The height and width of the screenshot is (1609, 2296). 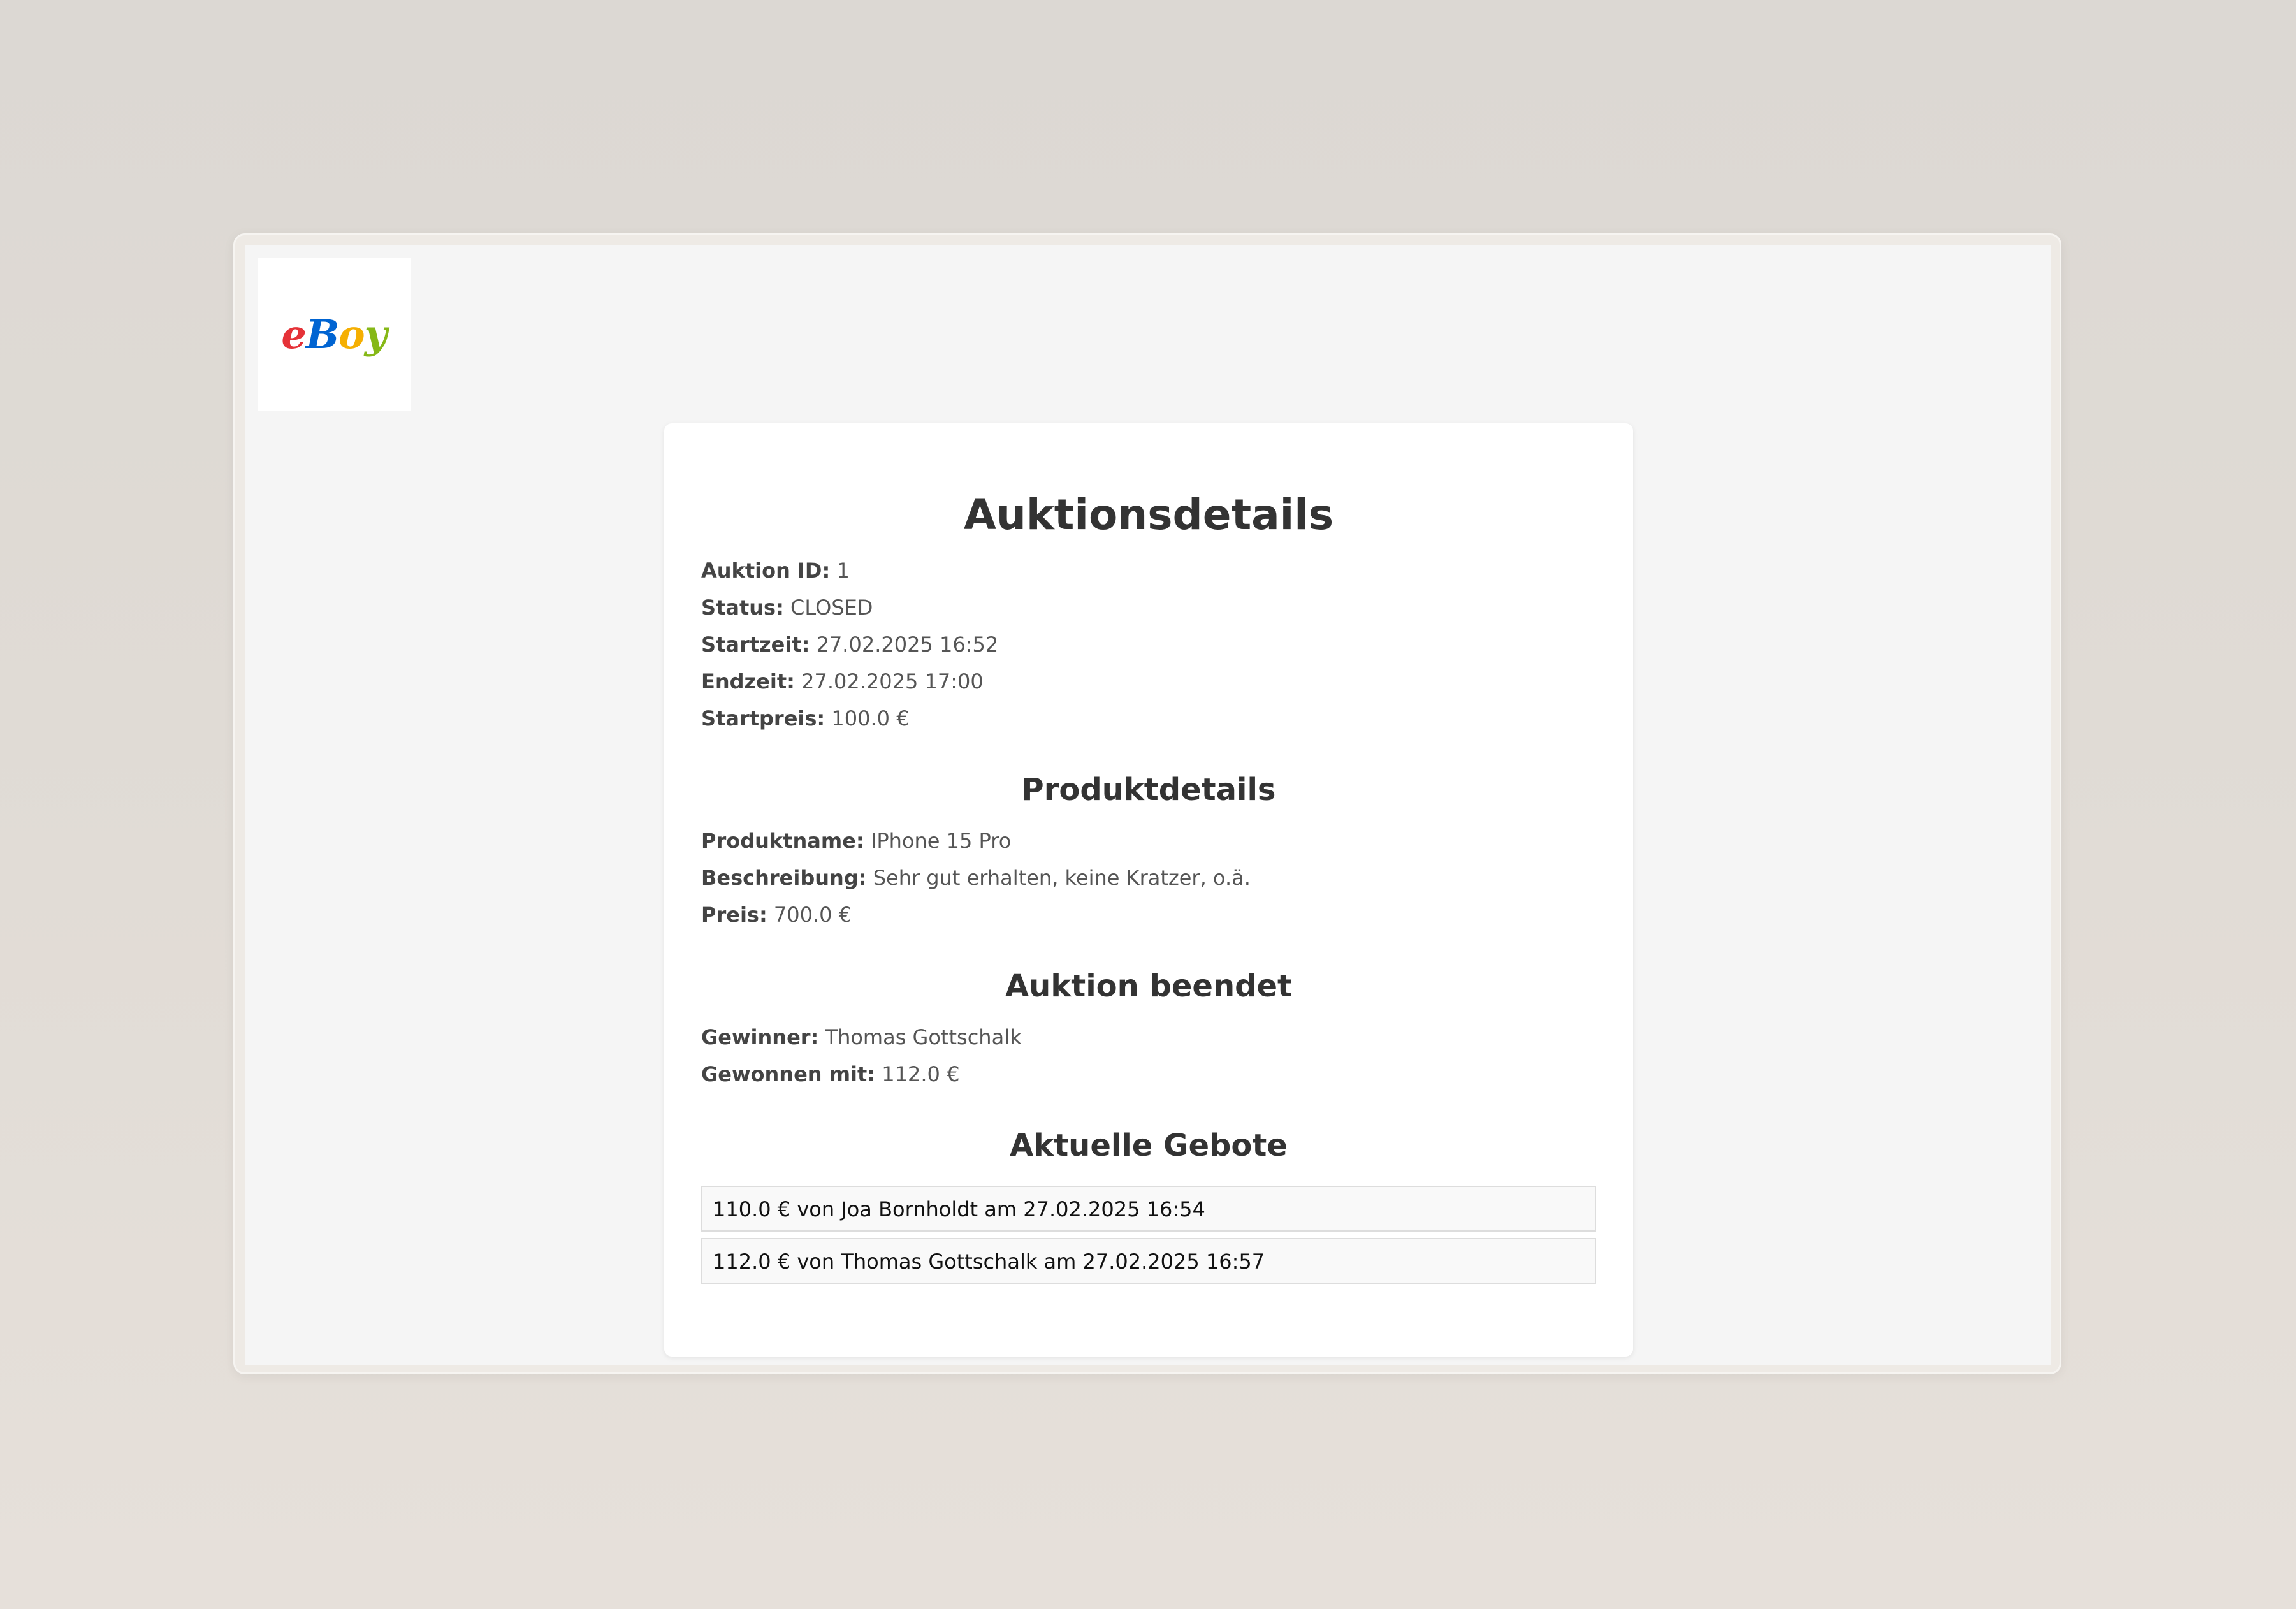 I want to click on logo-wordmark: eBoy, so click(x=334, y=334).